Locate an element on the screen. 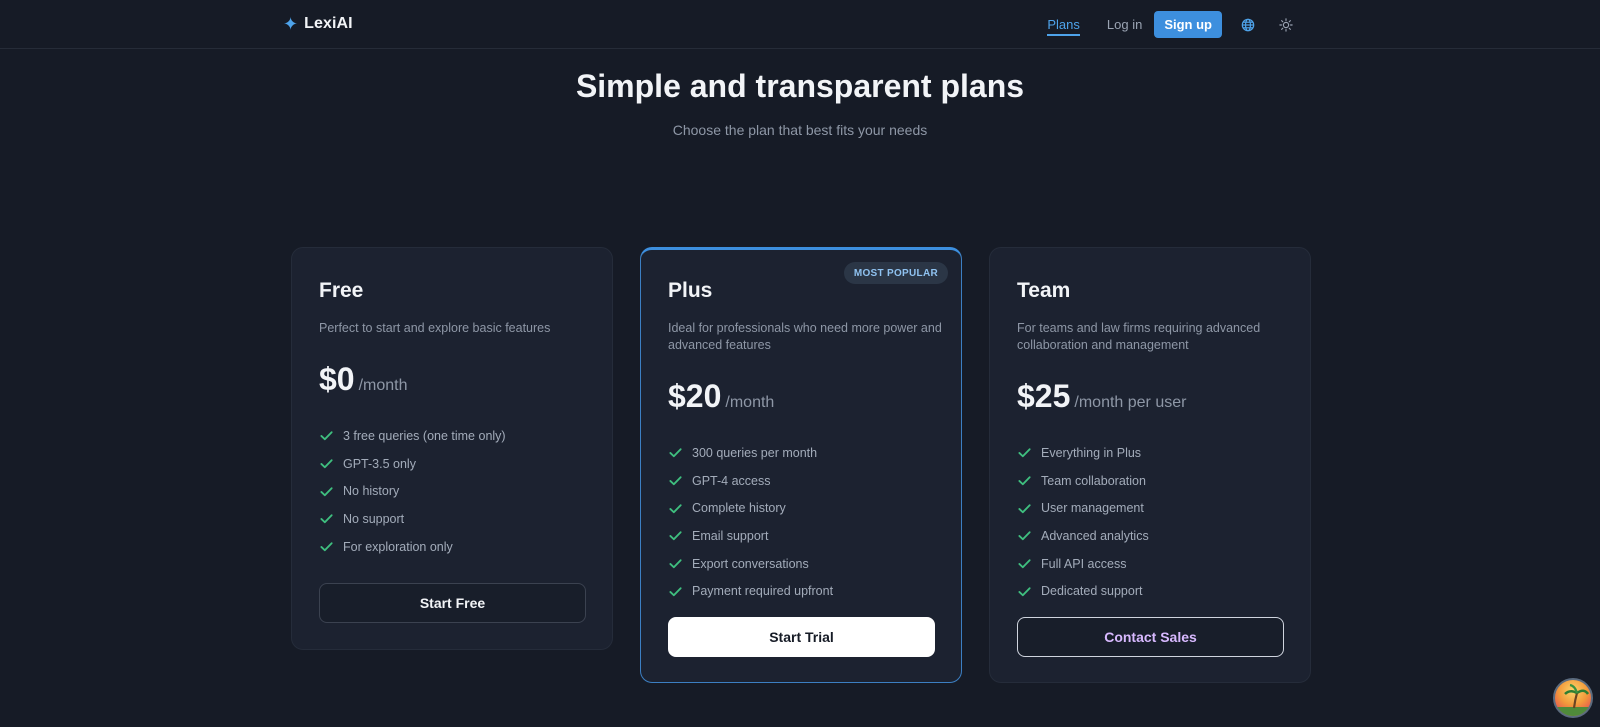 This screenshot has width=1600, height=727. plan-name: Team is located at coordinates (1044, 290).